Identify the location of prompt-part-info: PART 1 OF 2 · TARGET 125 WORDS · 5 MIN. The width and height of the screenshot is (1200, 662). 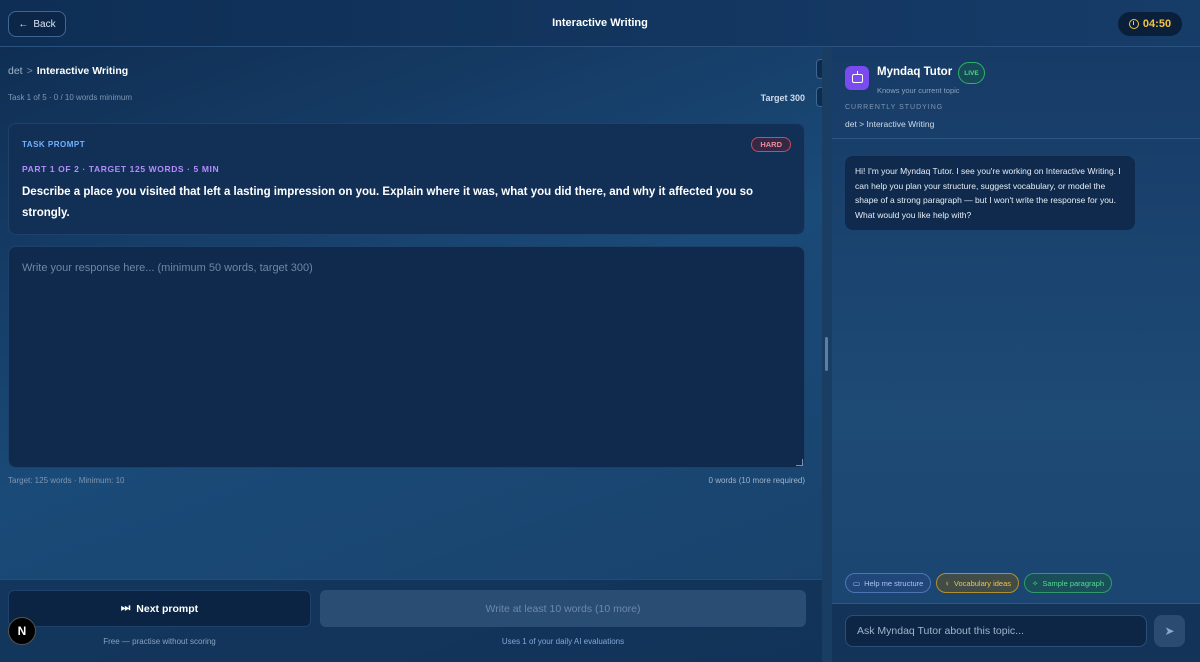
(121, 169).